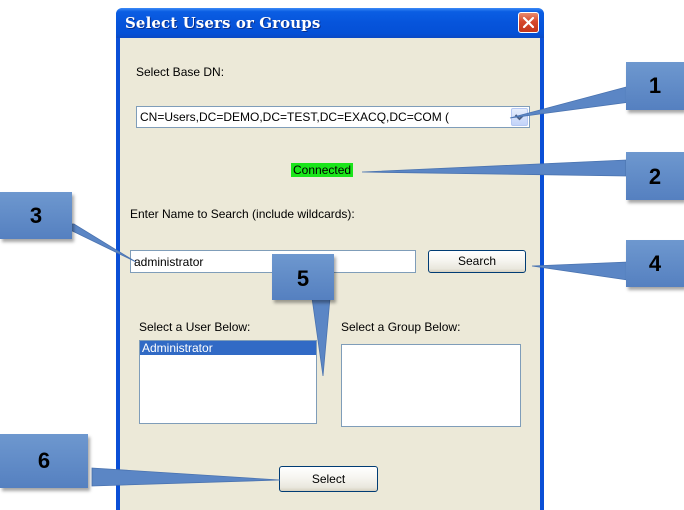  Describe the element at coordinates (655, 263) in the screenshot. I see `callout-4: 4` at that location.